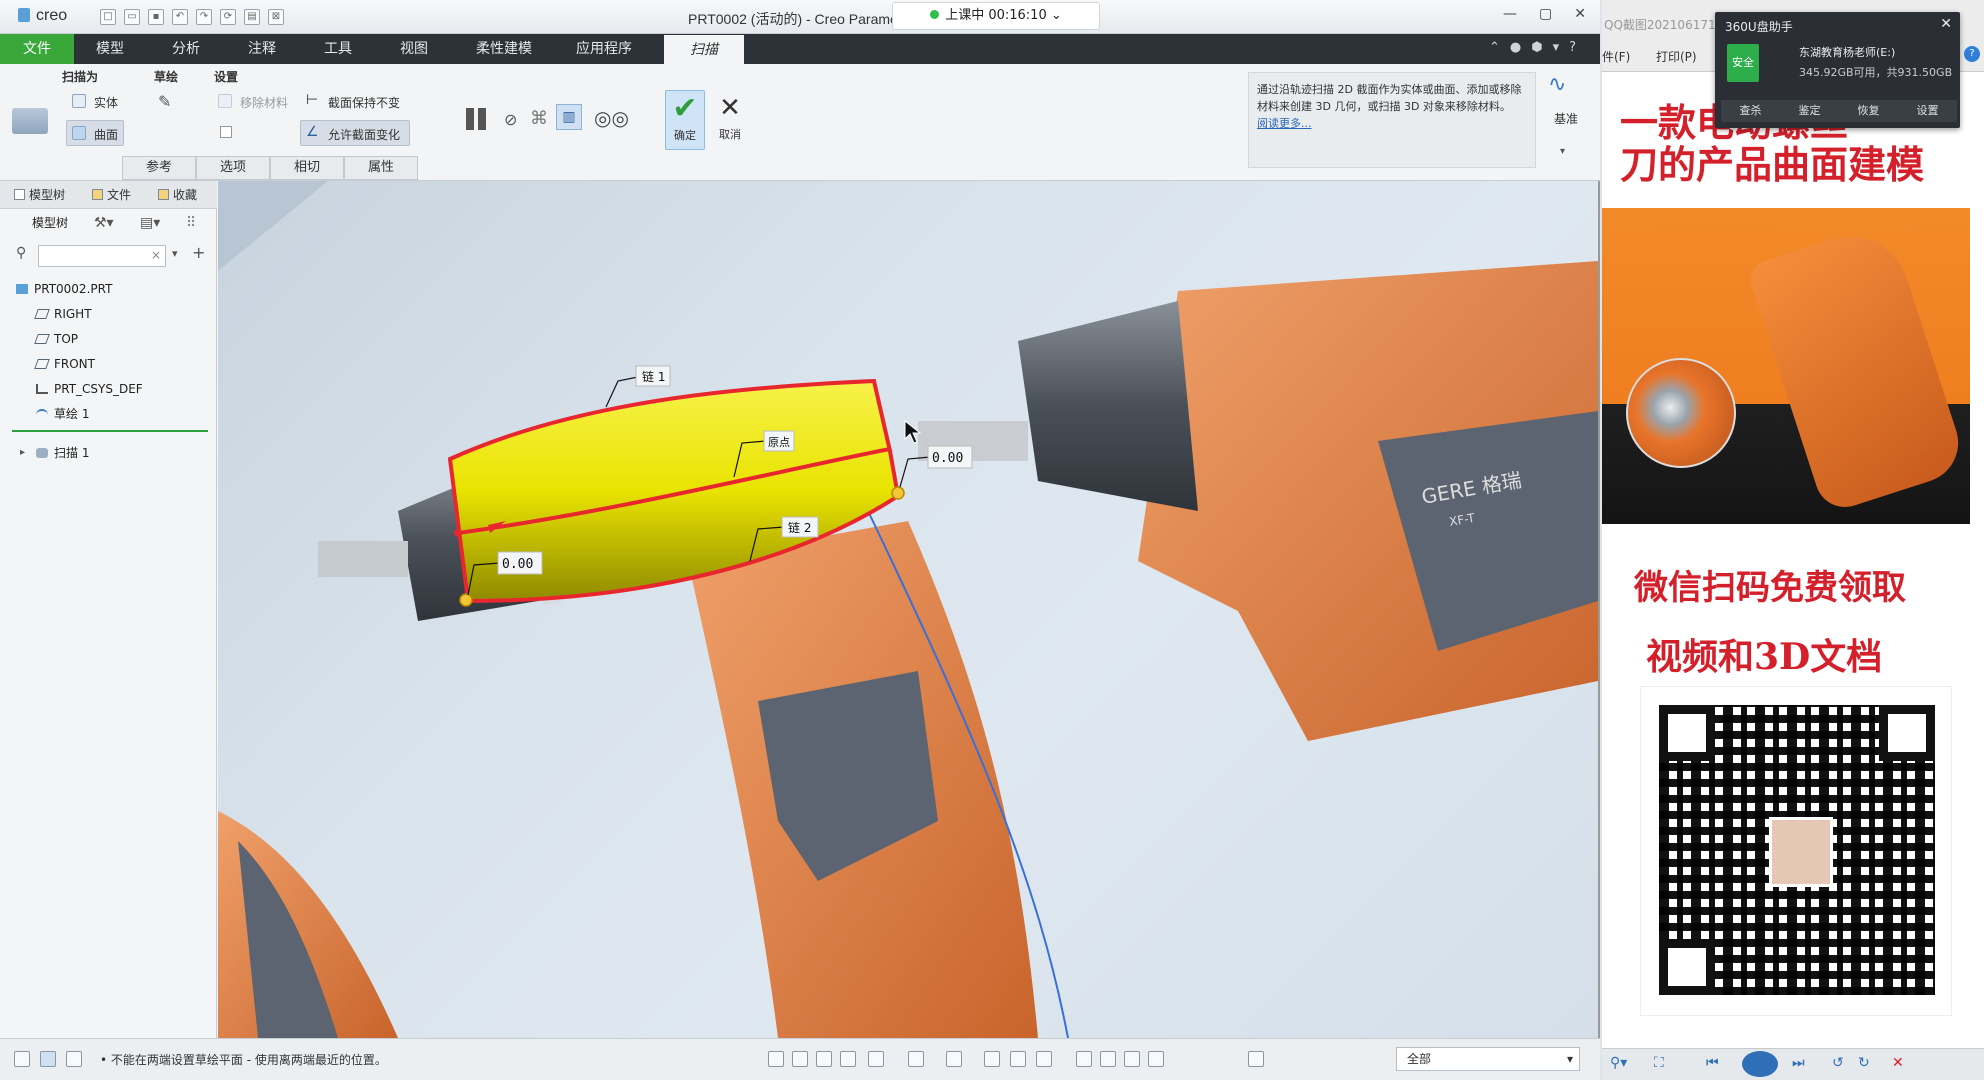 The image size is (1984, 1080). I want to click on zoom-in-icon, so click(800, 1059).